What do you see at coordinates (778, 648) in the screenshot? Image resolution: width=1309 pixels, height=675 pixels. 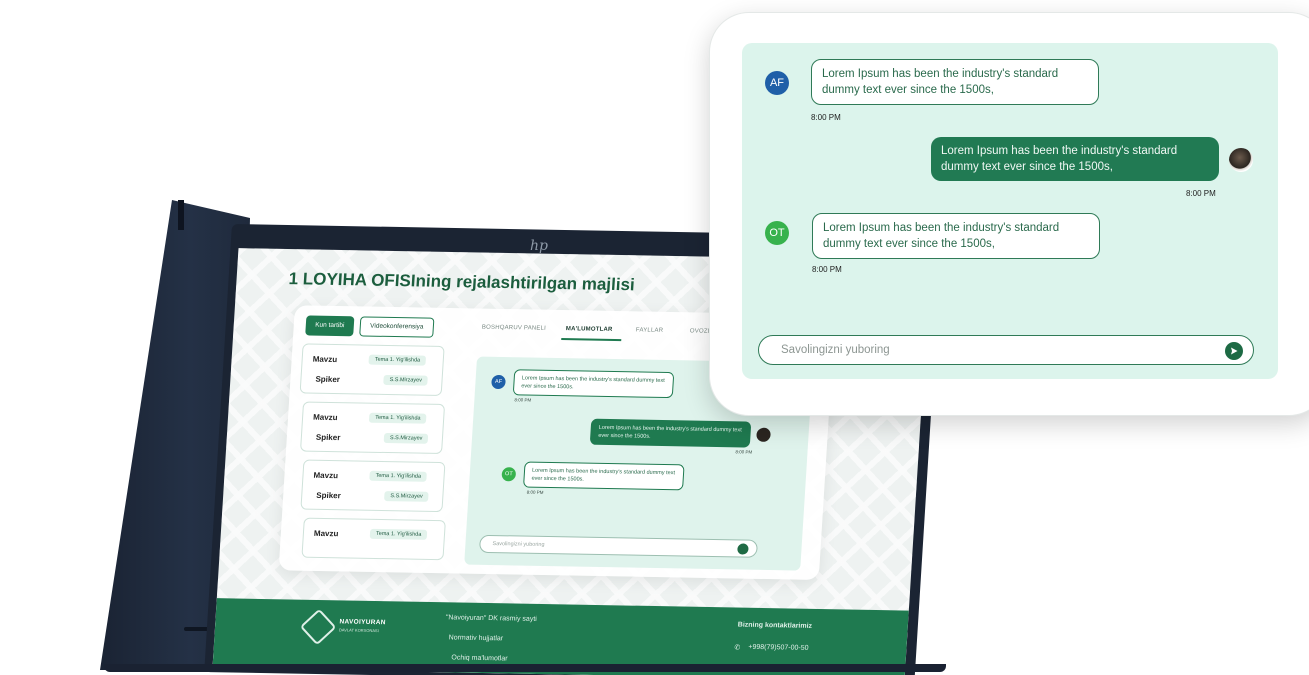 I see `contact-phone: +998(79)507-00-50` at bounding box center [778, 648].